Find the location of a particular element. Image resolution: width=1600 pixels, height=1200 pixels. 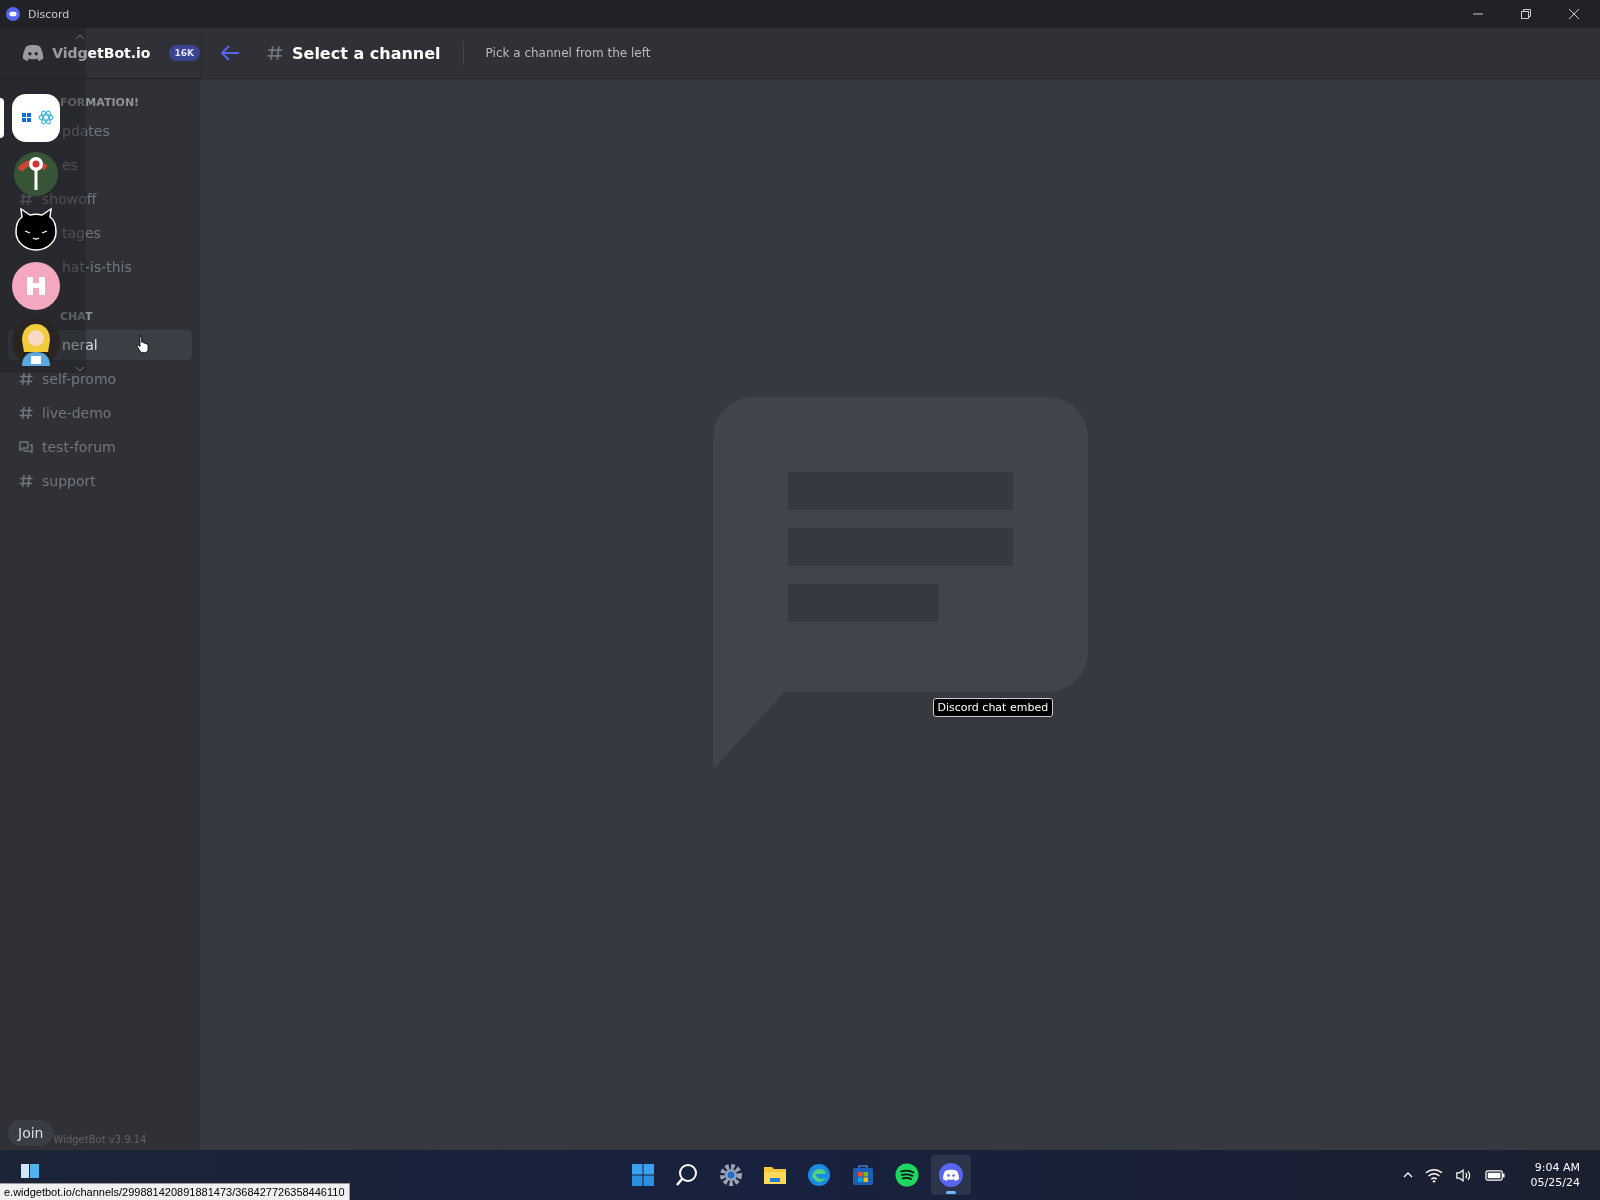

clock-time: 9:04 AM is located at coordinates (1557, 1167).